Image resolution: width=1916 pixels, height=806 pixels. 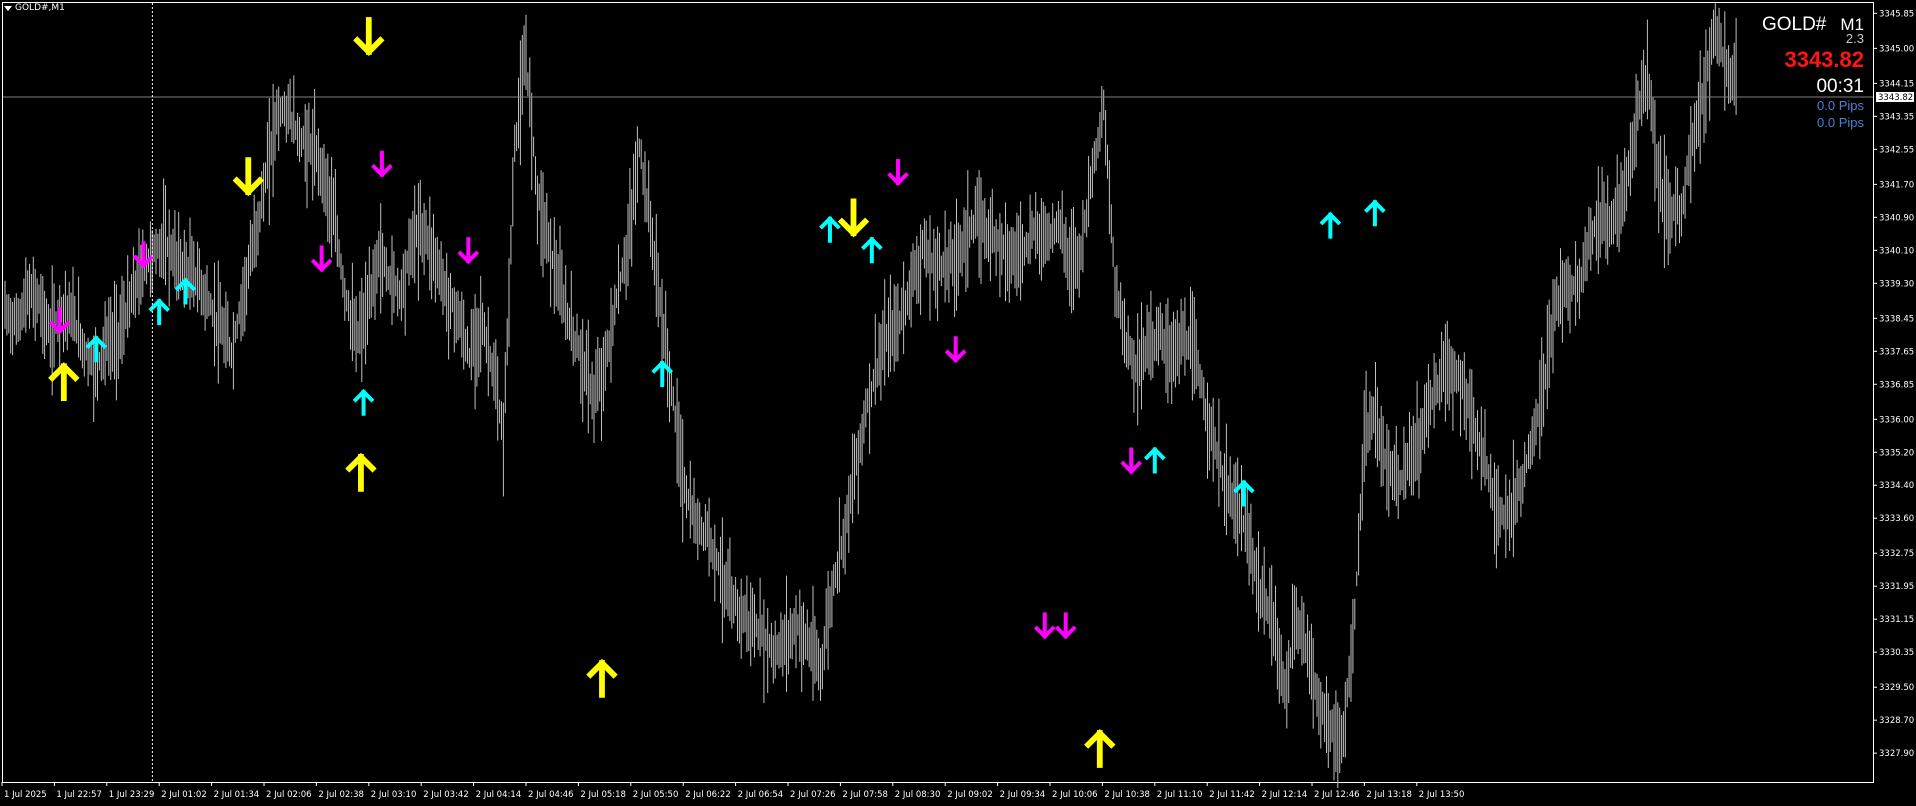 What do you see at coordinates (551, 795) in the screenshot?
I see `x-tick-label: 2 Jul 04:46` at bounding box center [551, 795].